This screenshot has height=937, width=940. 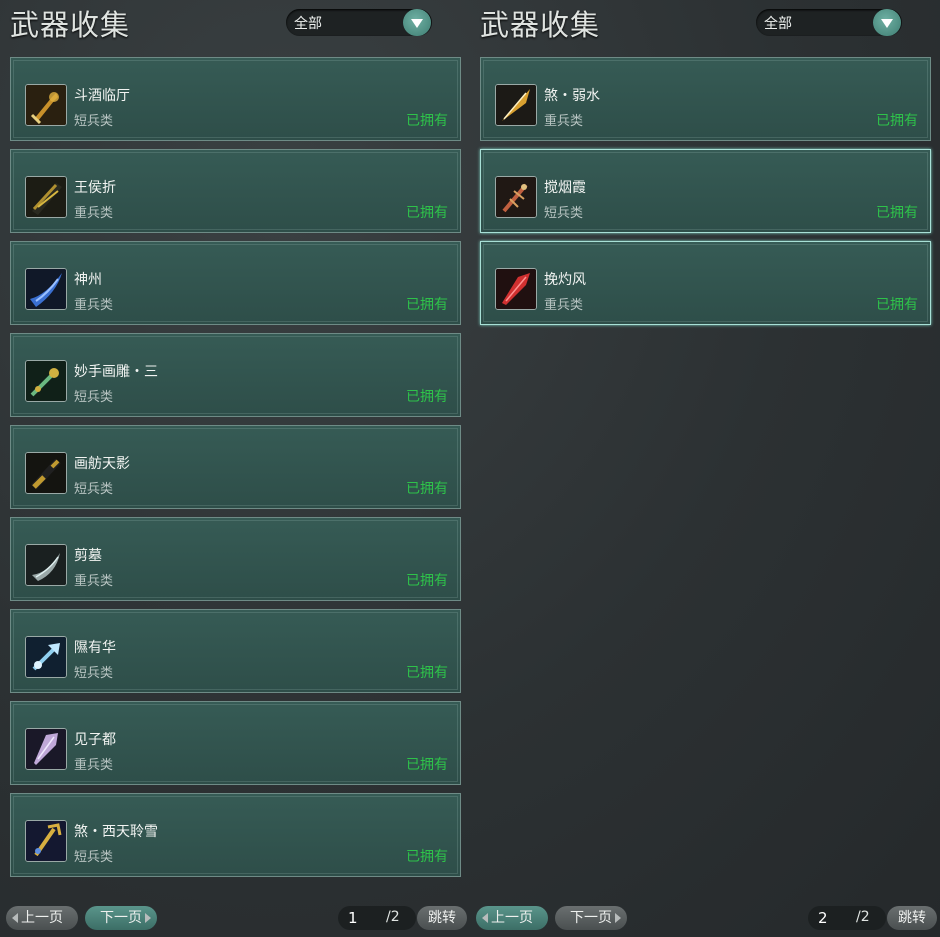 What do you see at coordinates (516, 197) in the screenshot?
I see `thorned-dagger-icon` at bounding box center [516, 197].